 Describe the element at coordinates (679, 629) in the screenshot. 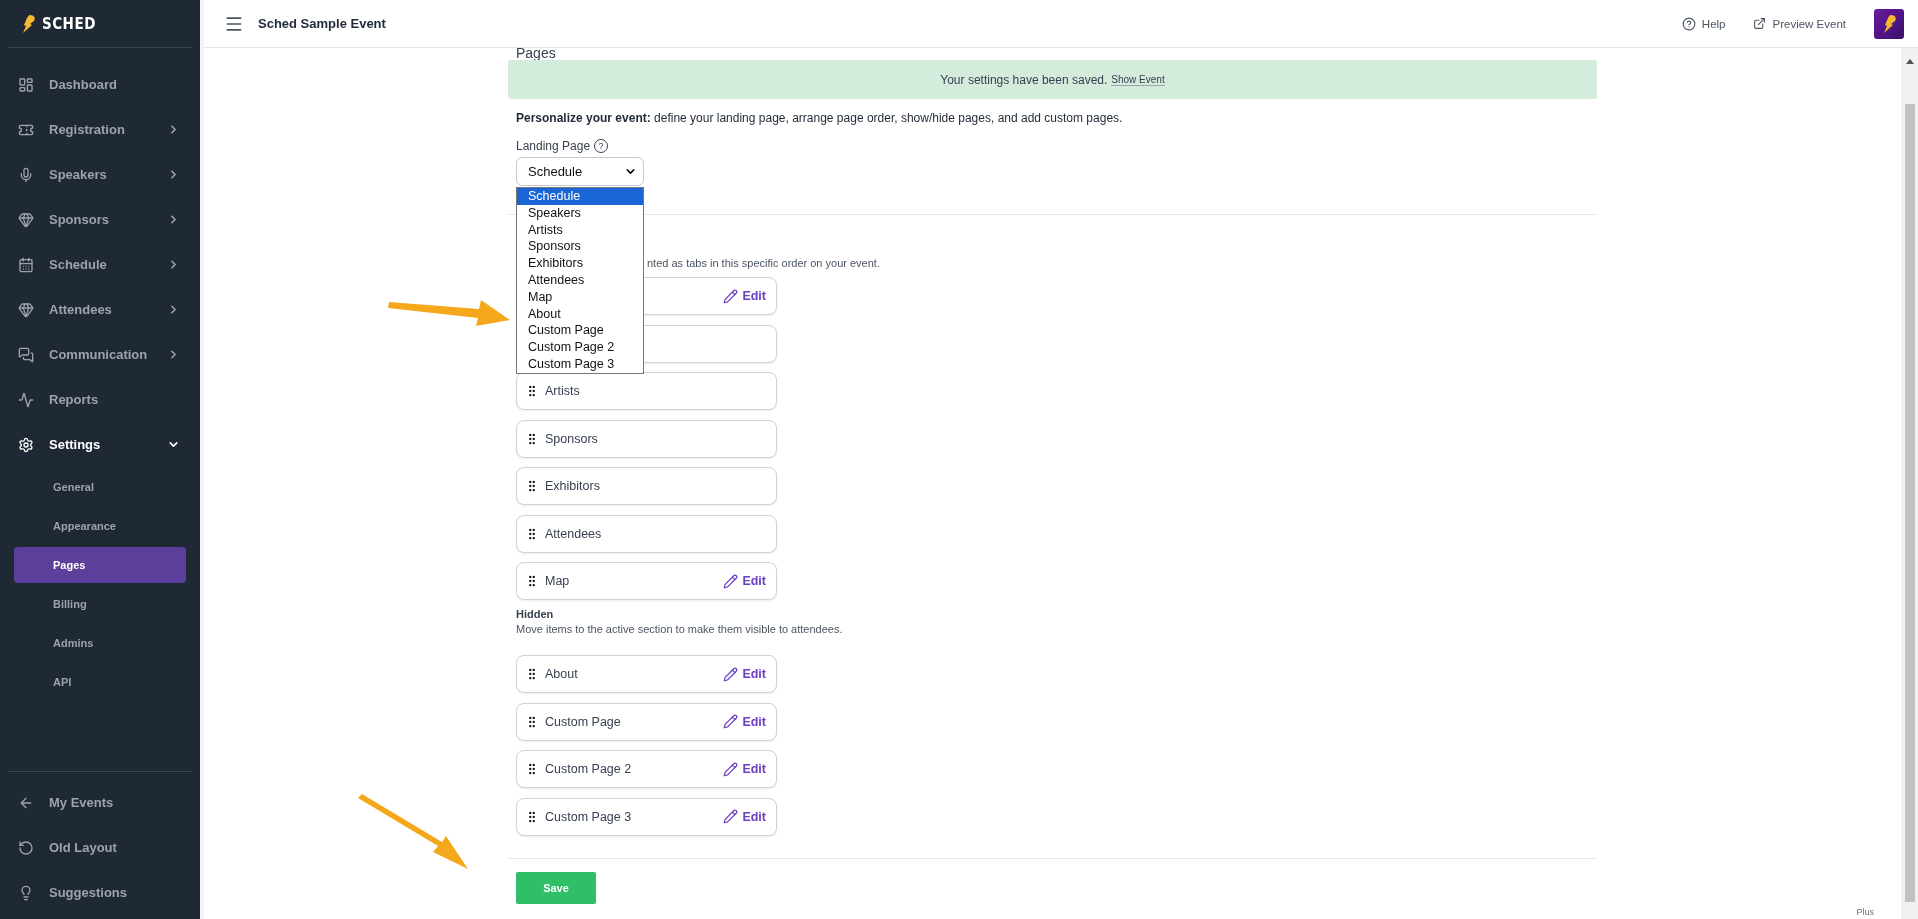

I see `section-description: Move items to the active section to make them visible to attendees.` at that location.